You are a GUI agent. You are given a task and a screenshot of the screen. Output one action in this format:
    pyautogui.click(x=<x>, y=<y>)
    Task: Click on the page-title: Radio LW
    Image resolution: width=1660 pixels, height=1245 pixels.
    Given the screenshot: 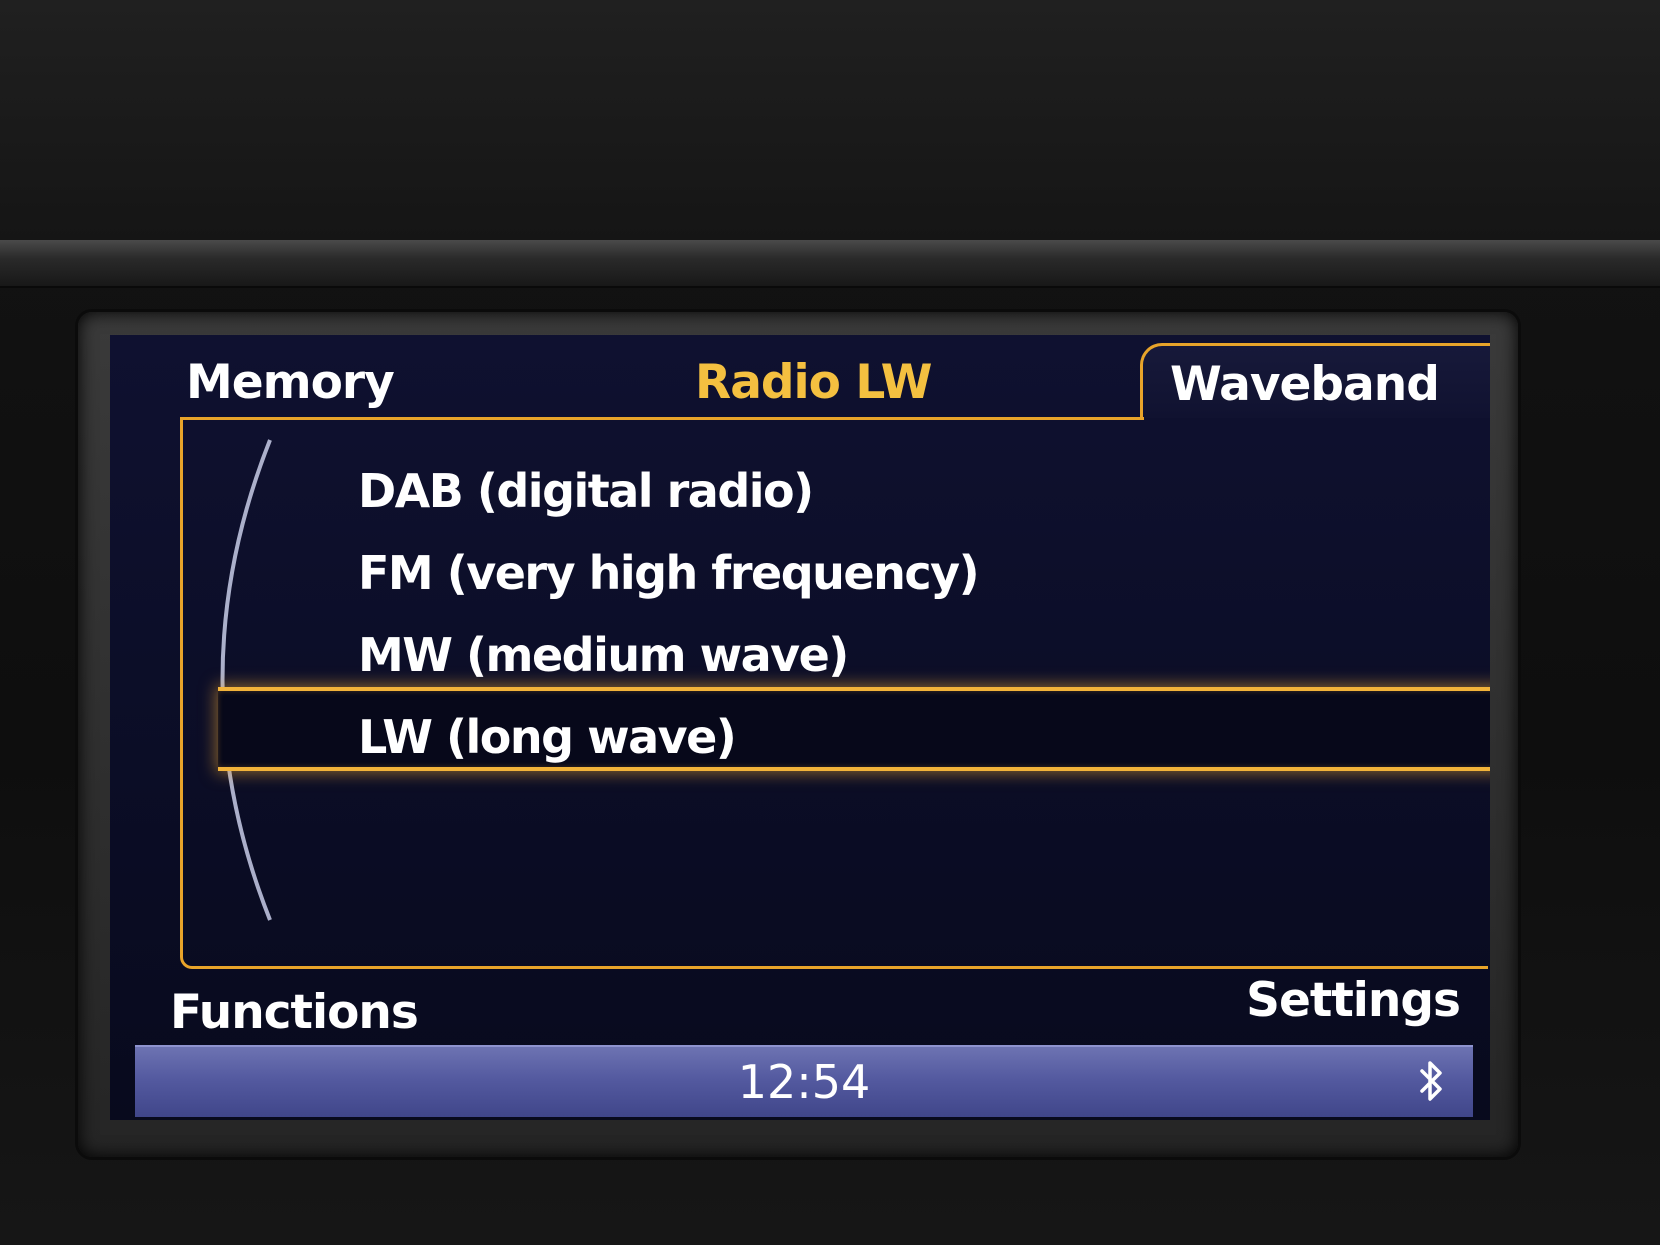 What is the action you would take?
    pyautogui.click(x=813, y=382)
    